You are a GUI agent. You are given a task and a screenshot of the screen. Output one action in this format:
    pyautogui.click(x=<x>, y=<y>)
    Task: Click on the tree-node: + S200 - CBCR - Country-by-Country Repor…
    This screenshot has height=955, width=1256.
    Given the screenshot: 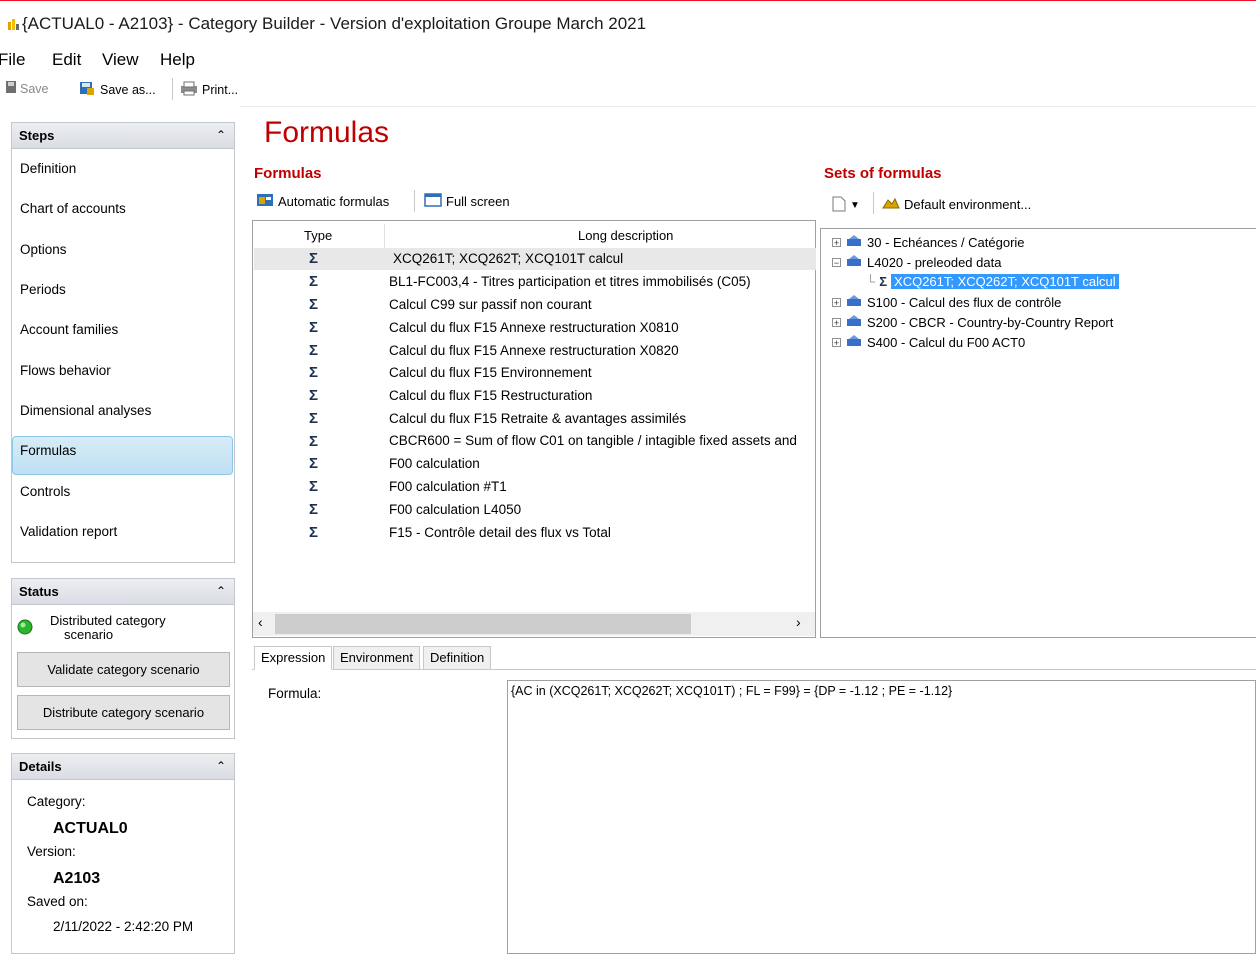 What is the action you would take?
    pyautogui.click(x=972, y=322)
    